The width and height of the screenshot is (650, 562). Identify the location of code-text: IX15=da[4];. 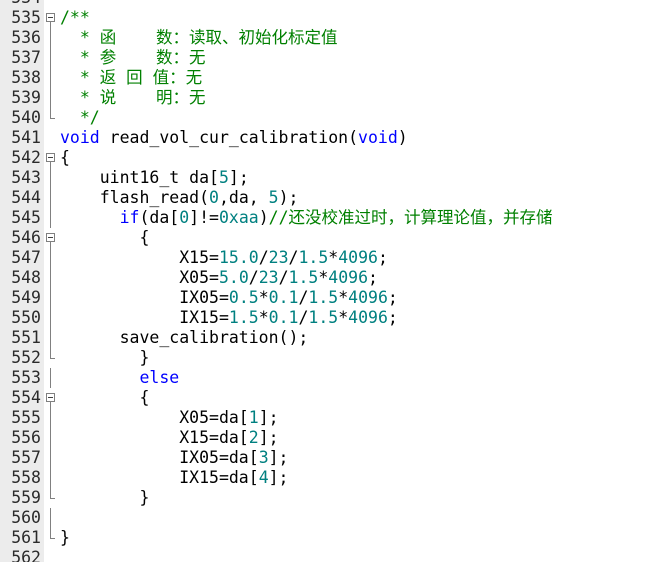
(174, 478).